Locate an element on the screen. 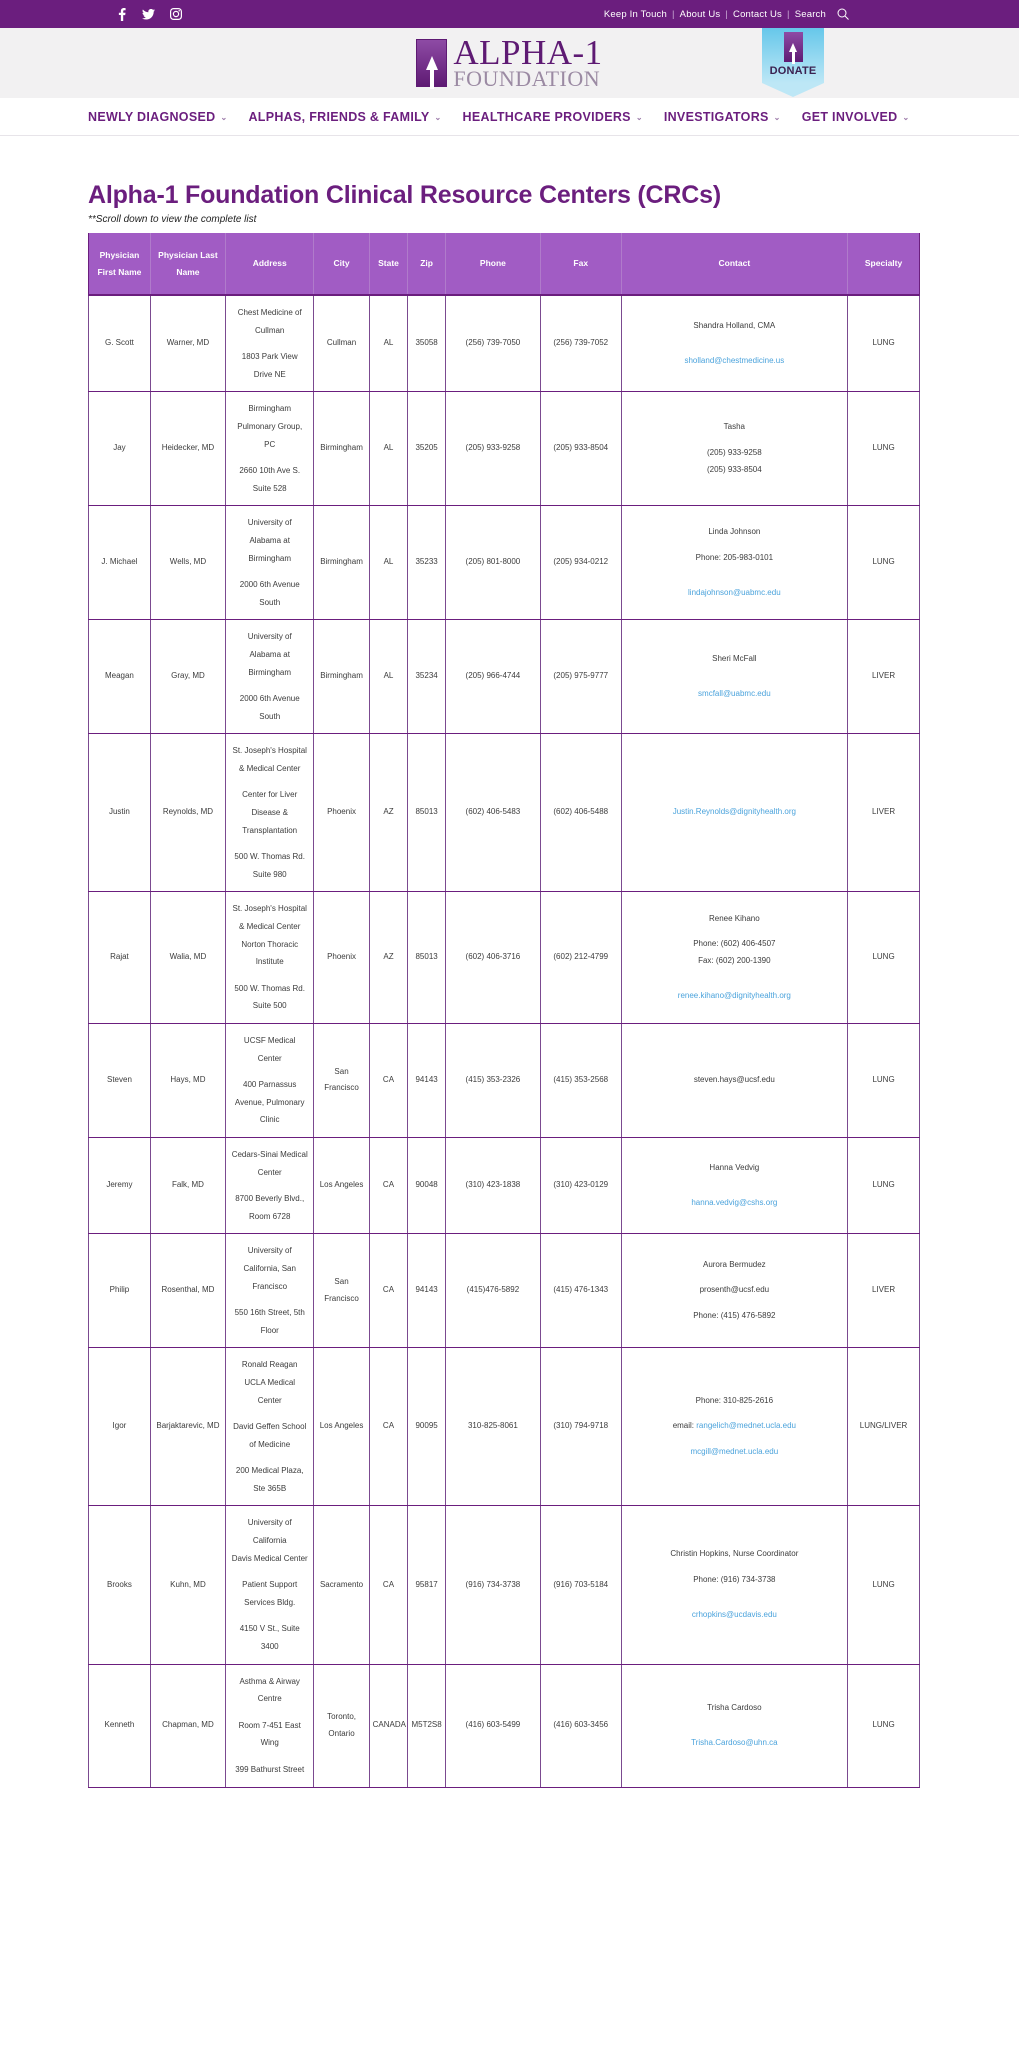 Image resolution: width=1019 pixels, height=2048 pixels. cell-first-name: Brooks is located at coordinates (119, 1585).